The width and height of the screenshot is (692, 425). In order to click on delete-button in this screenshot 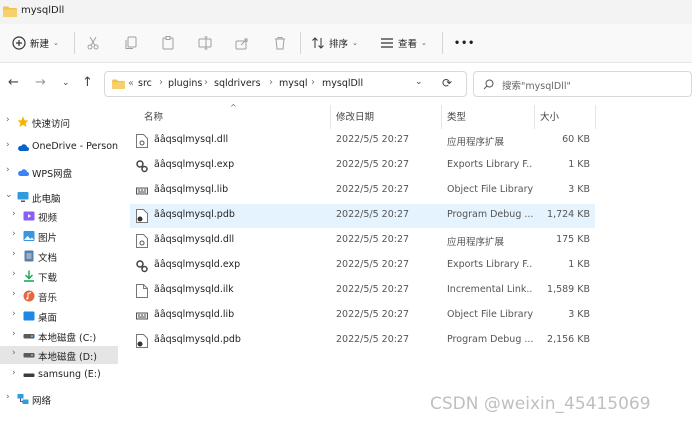, I will do `click(280, 43)`.